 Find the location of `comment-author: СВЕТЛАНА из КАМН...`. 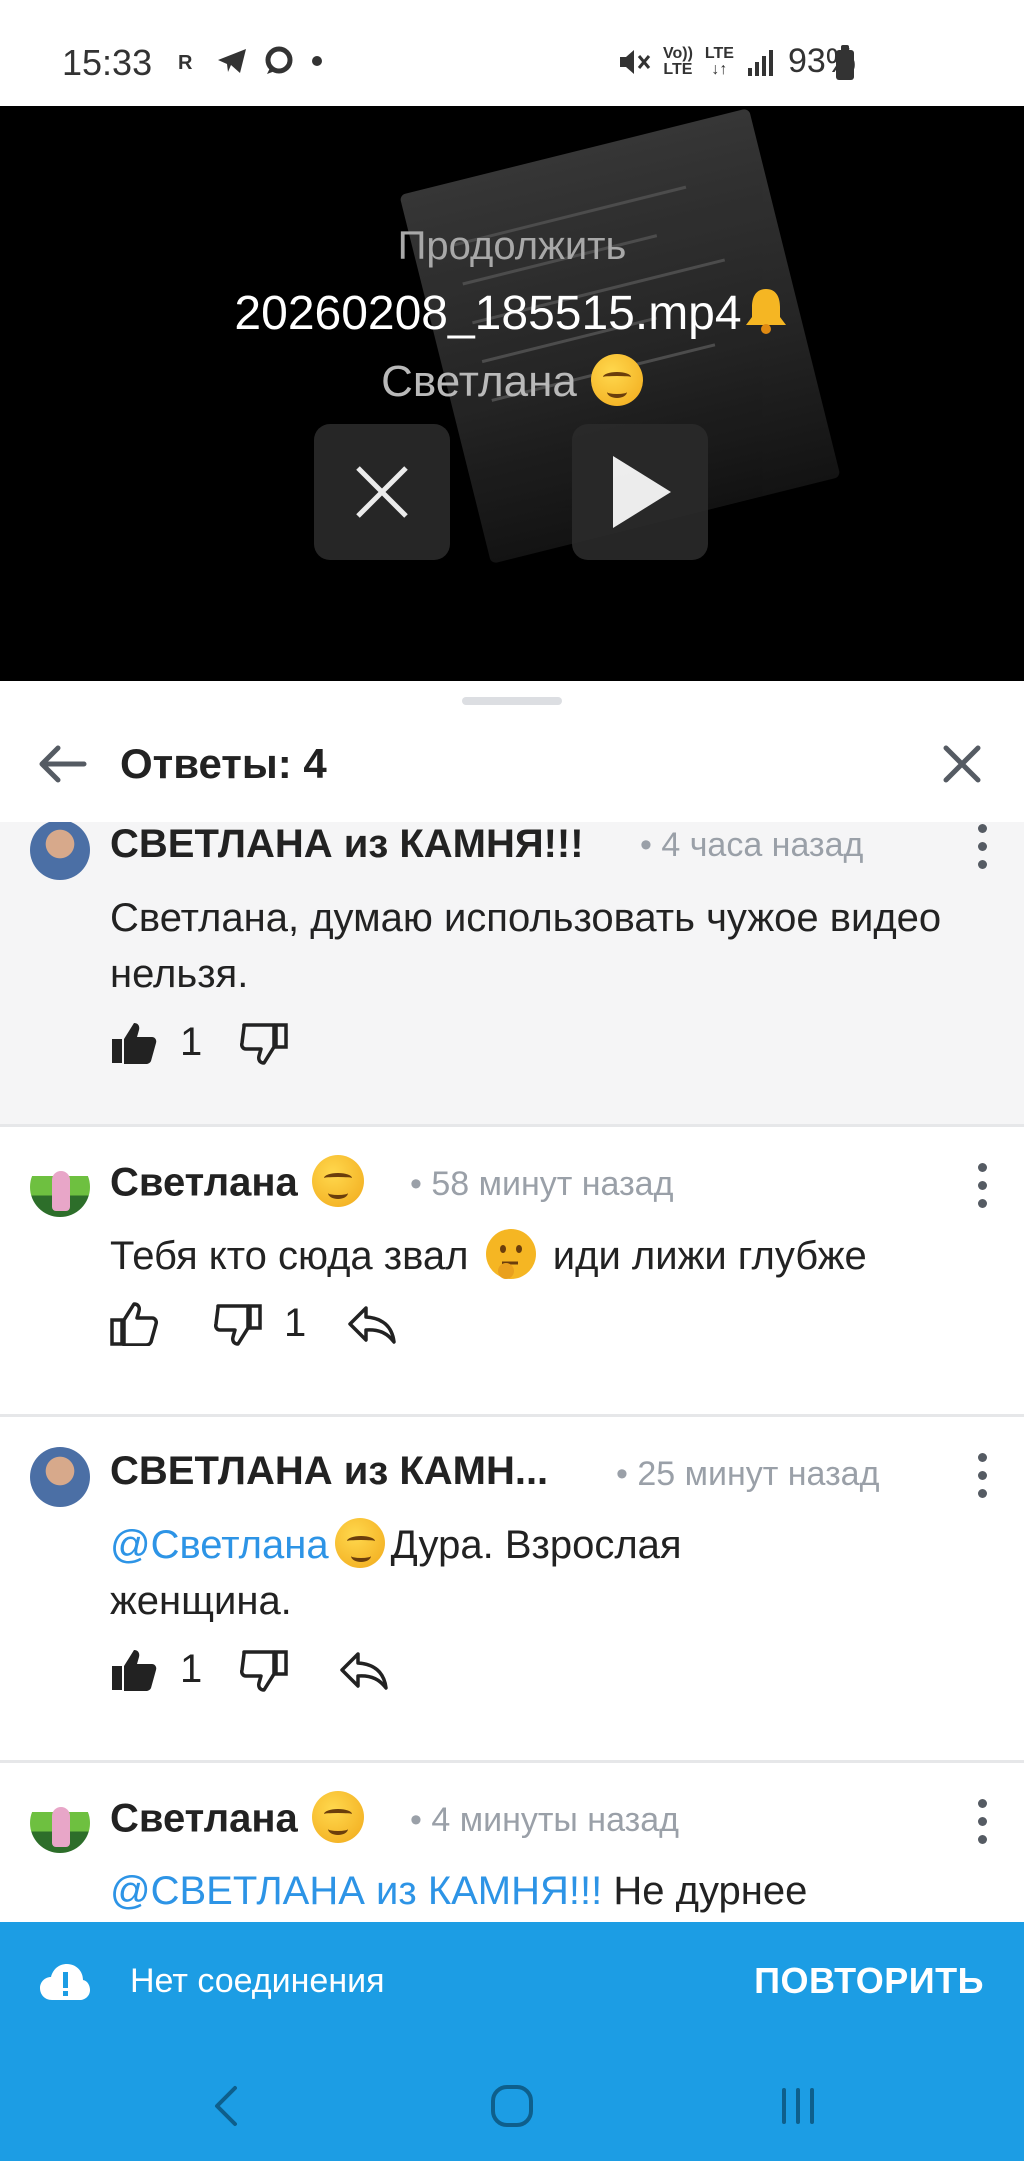

comment-author: СВЕТЛАНА из КАМН... is located at coordinates (329, 1471).